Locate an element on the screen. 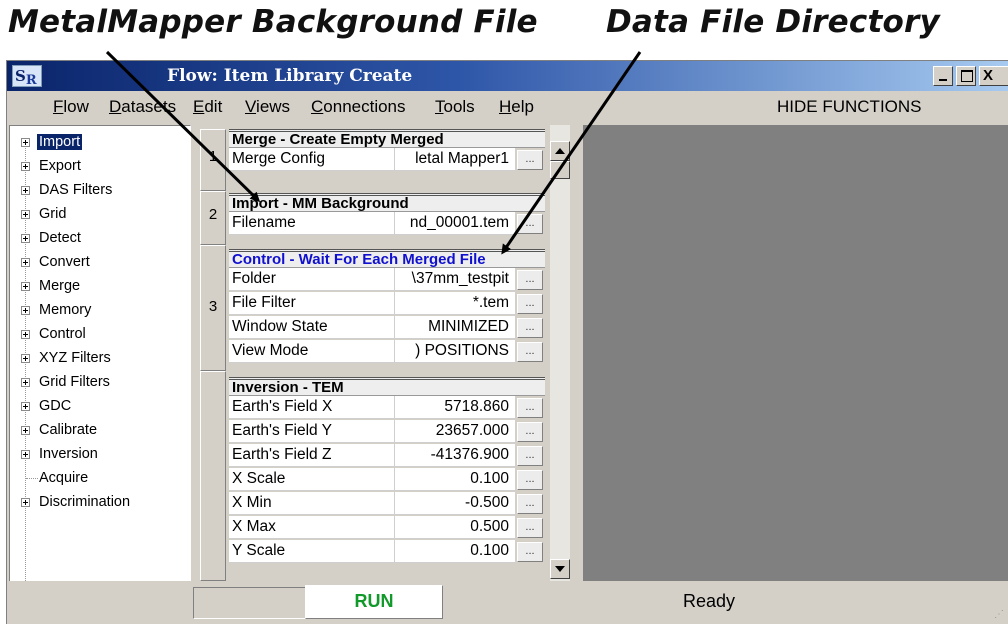 Image resolution: width=1008 pixels, height=624 pixels. y-scale-field: 0.100 is located at coordinates (455, 551).